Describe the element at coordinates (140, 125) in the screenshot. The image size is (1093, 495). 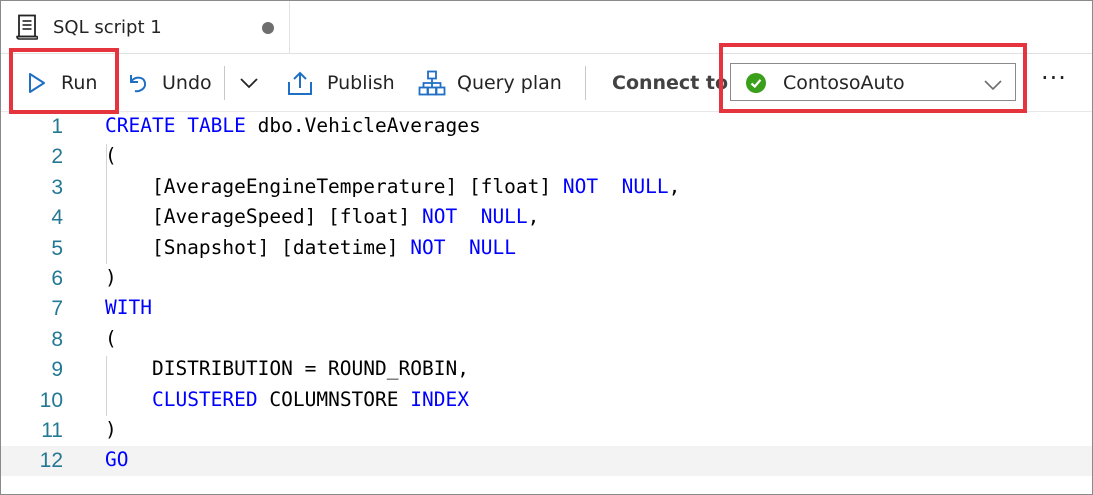
I see `sql-keyword: CREATE` at that location.